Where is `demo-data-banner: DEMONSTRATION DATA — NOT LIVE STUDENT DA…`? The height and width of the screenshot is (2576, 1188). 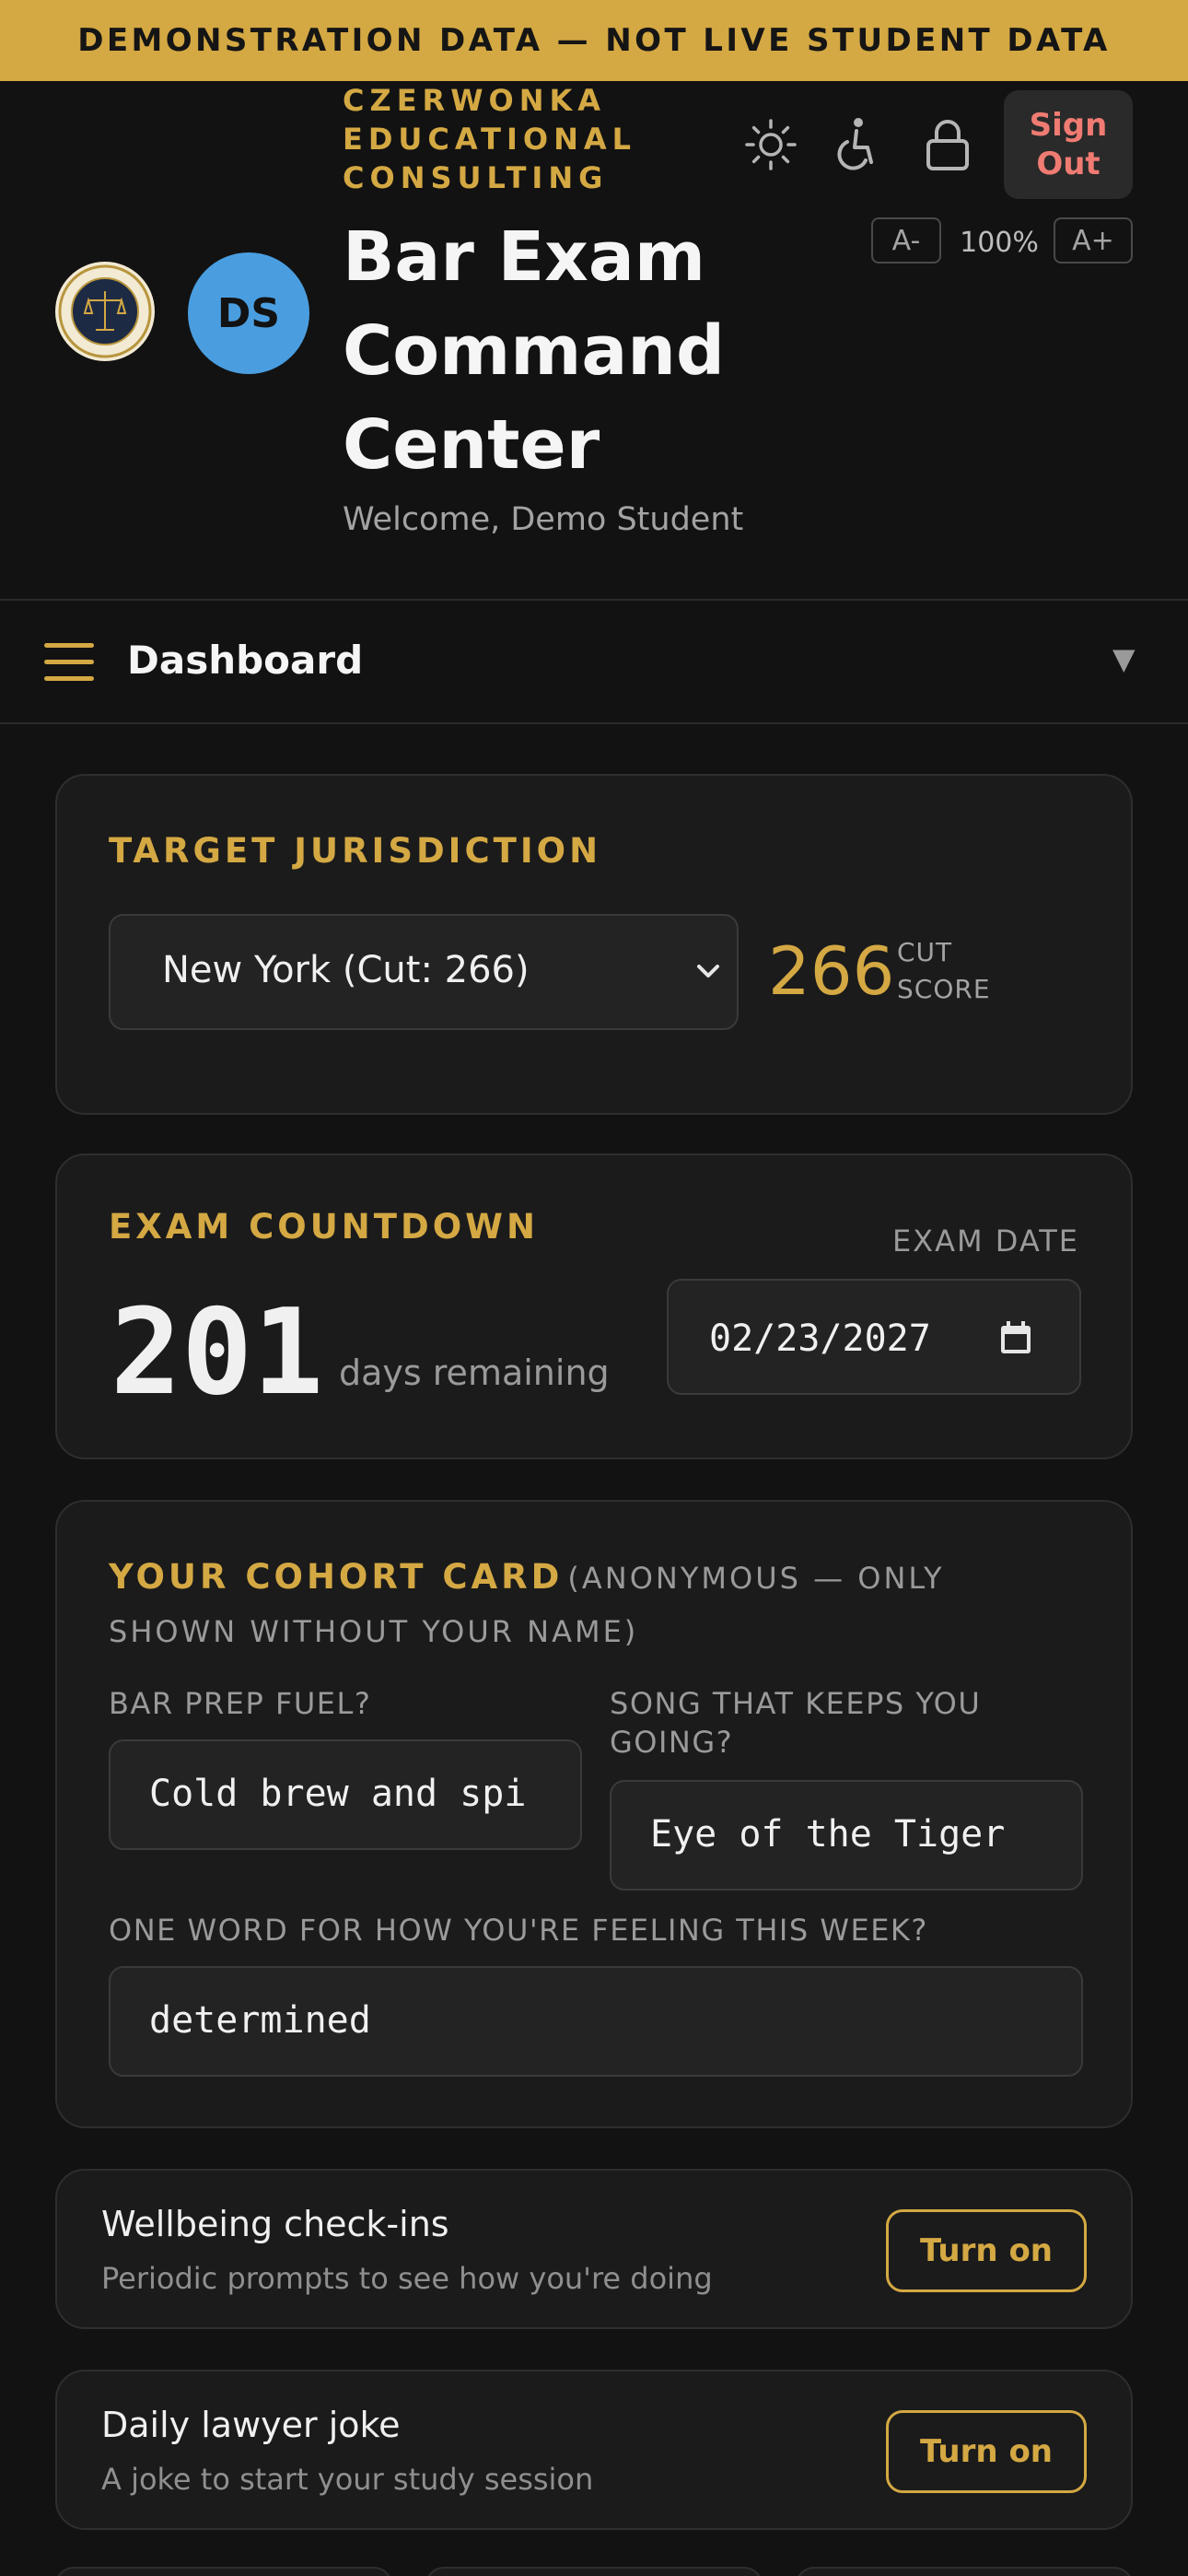
demo-data-banner: DEMONSTRATION DATA — NOT LIVE STUDENT DA… is located at coordinates (594, 40).